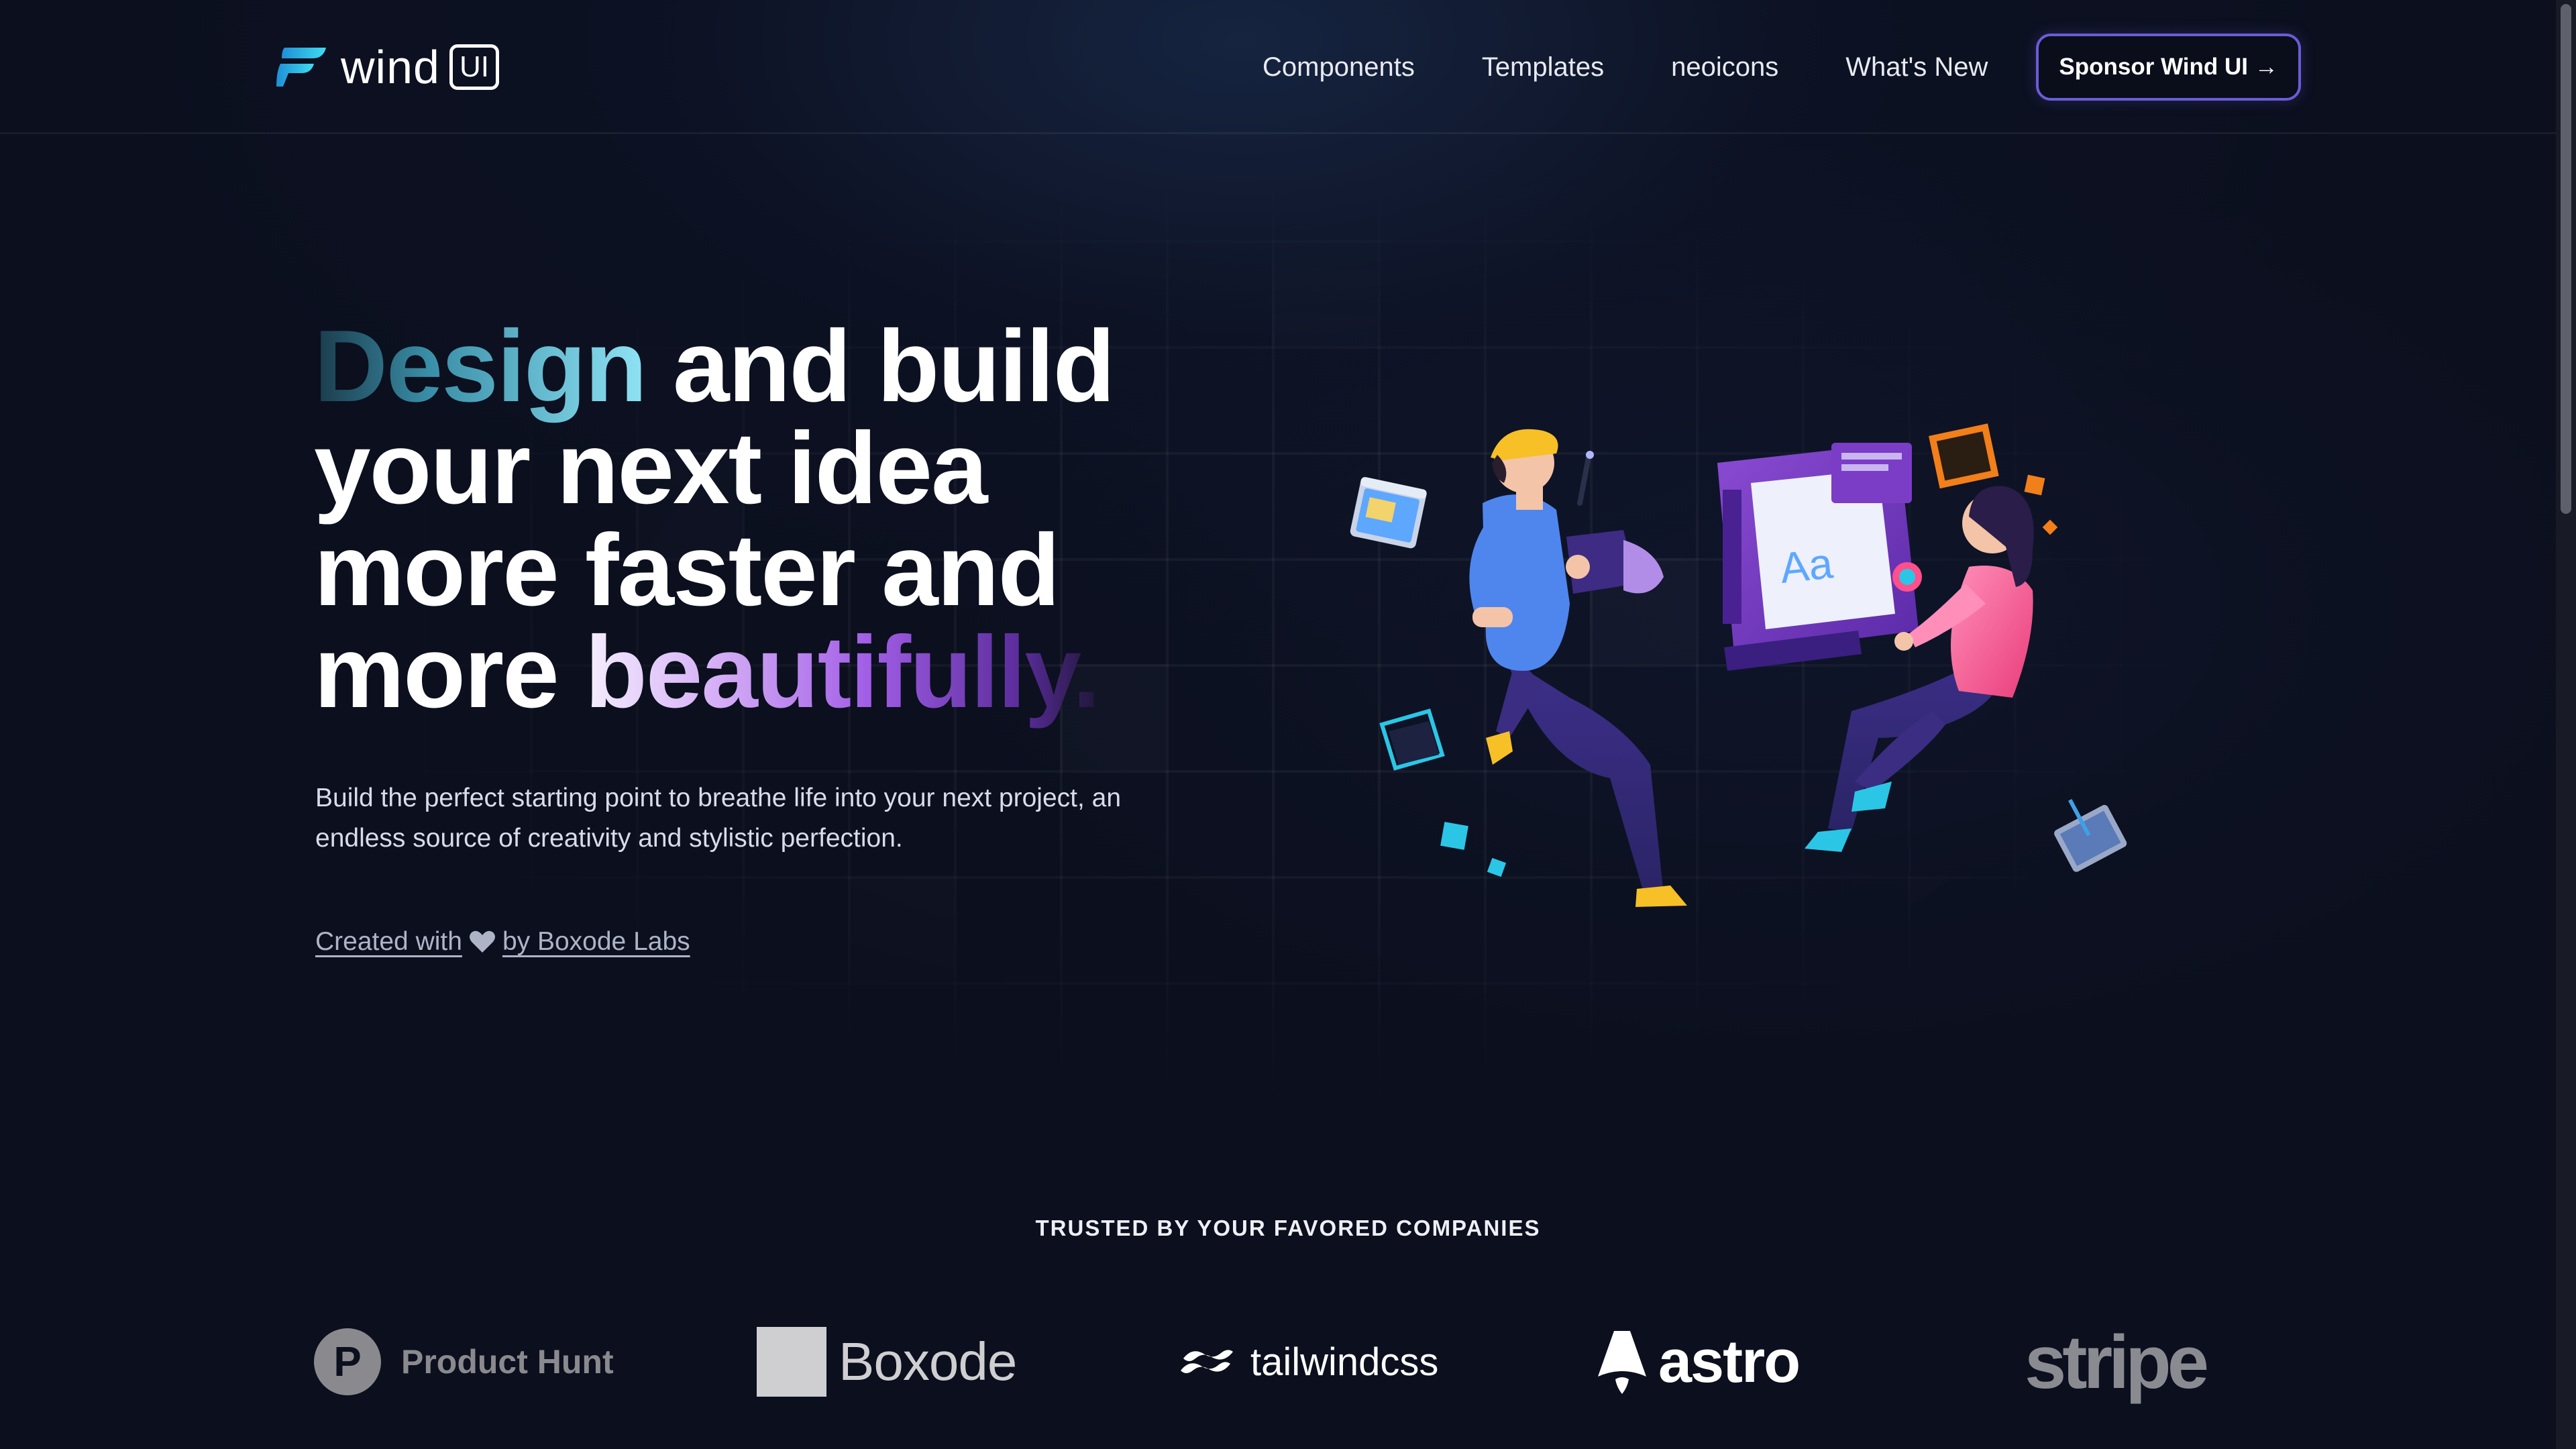 This screenshot has width=2576, height=1449. I want to click on boxode-square-icon, so click(791, 1362).